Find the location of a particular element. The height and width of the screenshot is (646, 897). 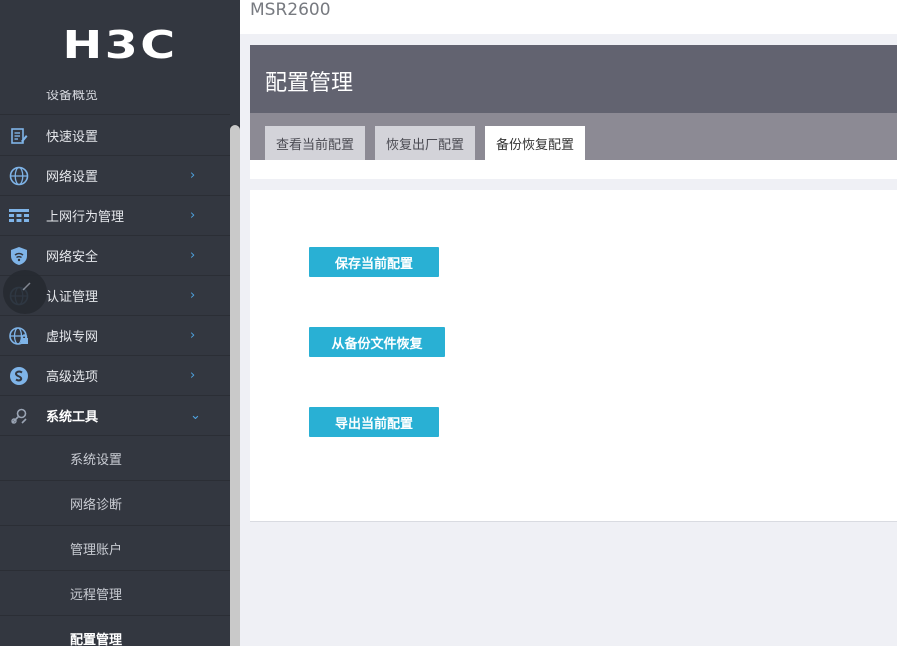

sidebar-subitem-admin-account: 管理账户 is located at coordinates (115, 548).